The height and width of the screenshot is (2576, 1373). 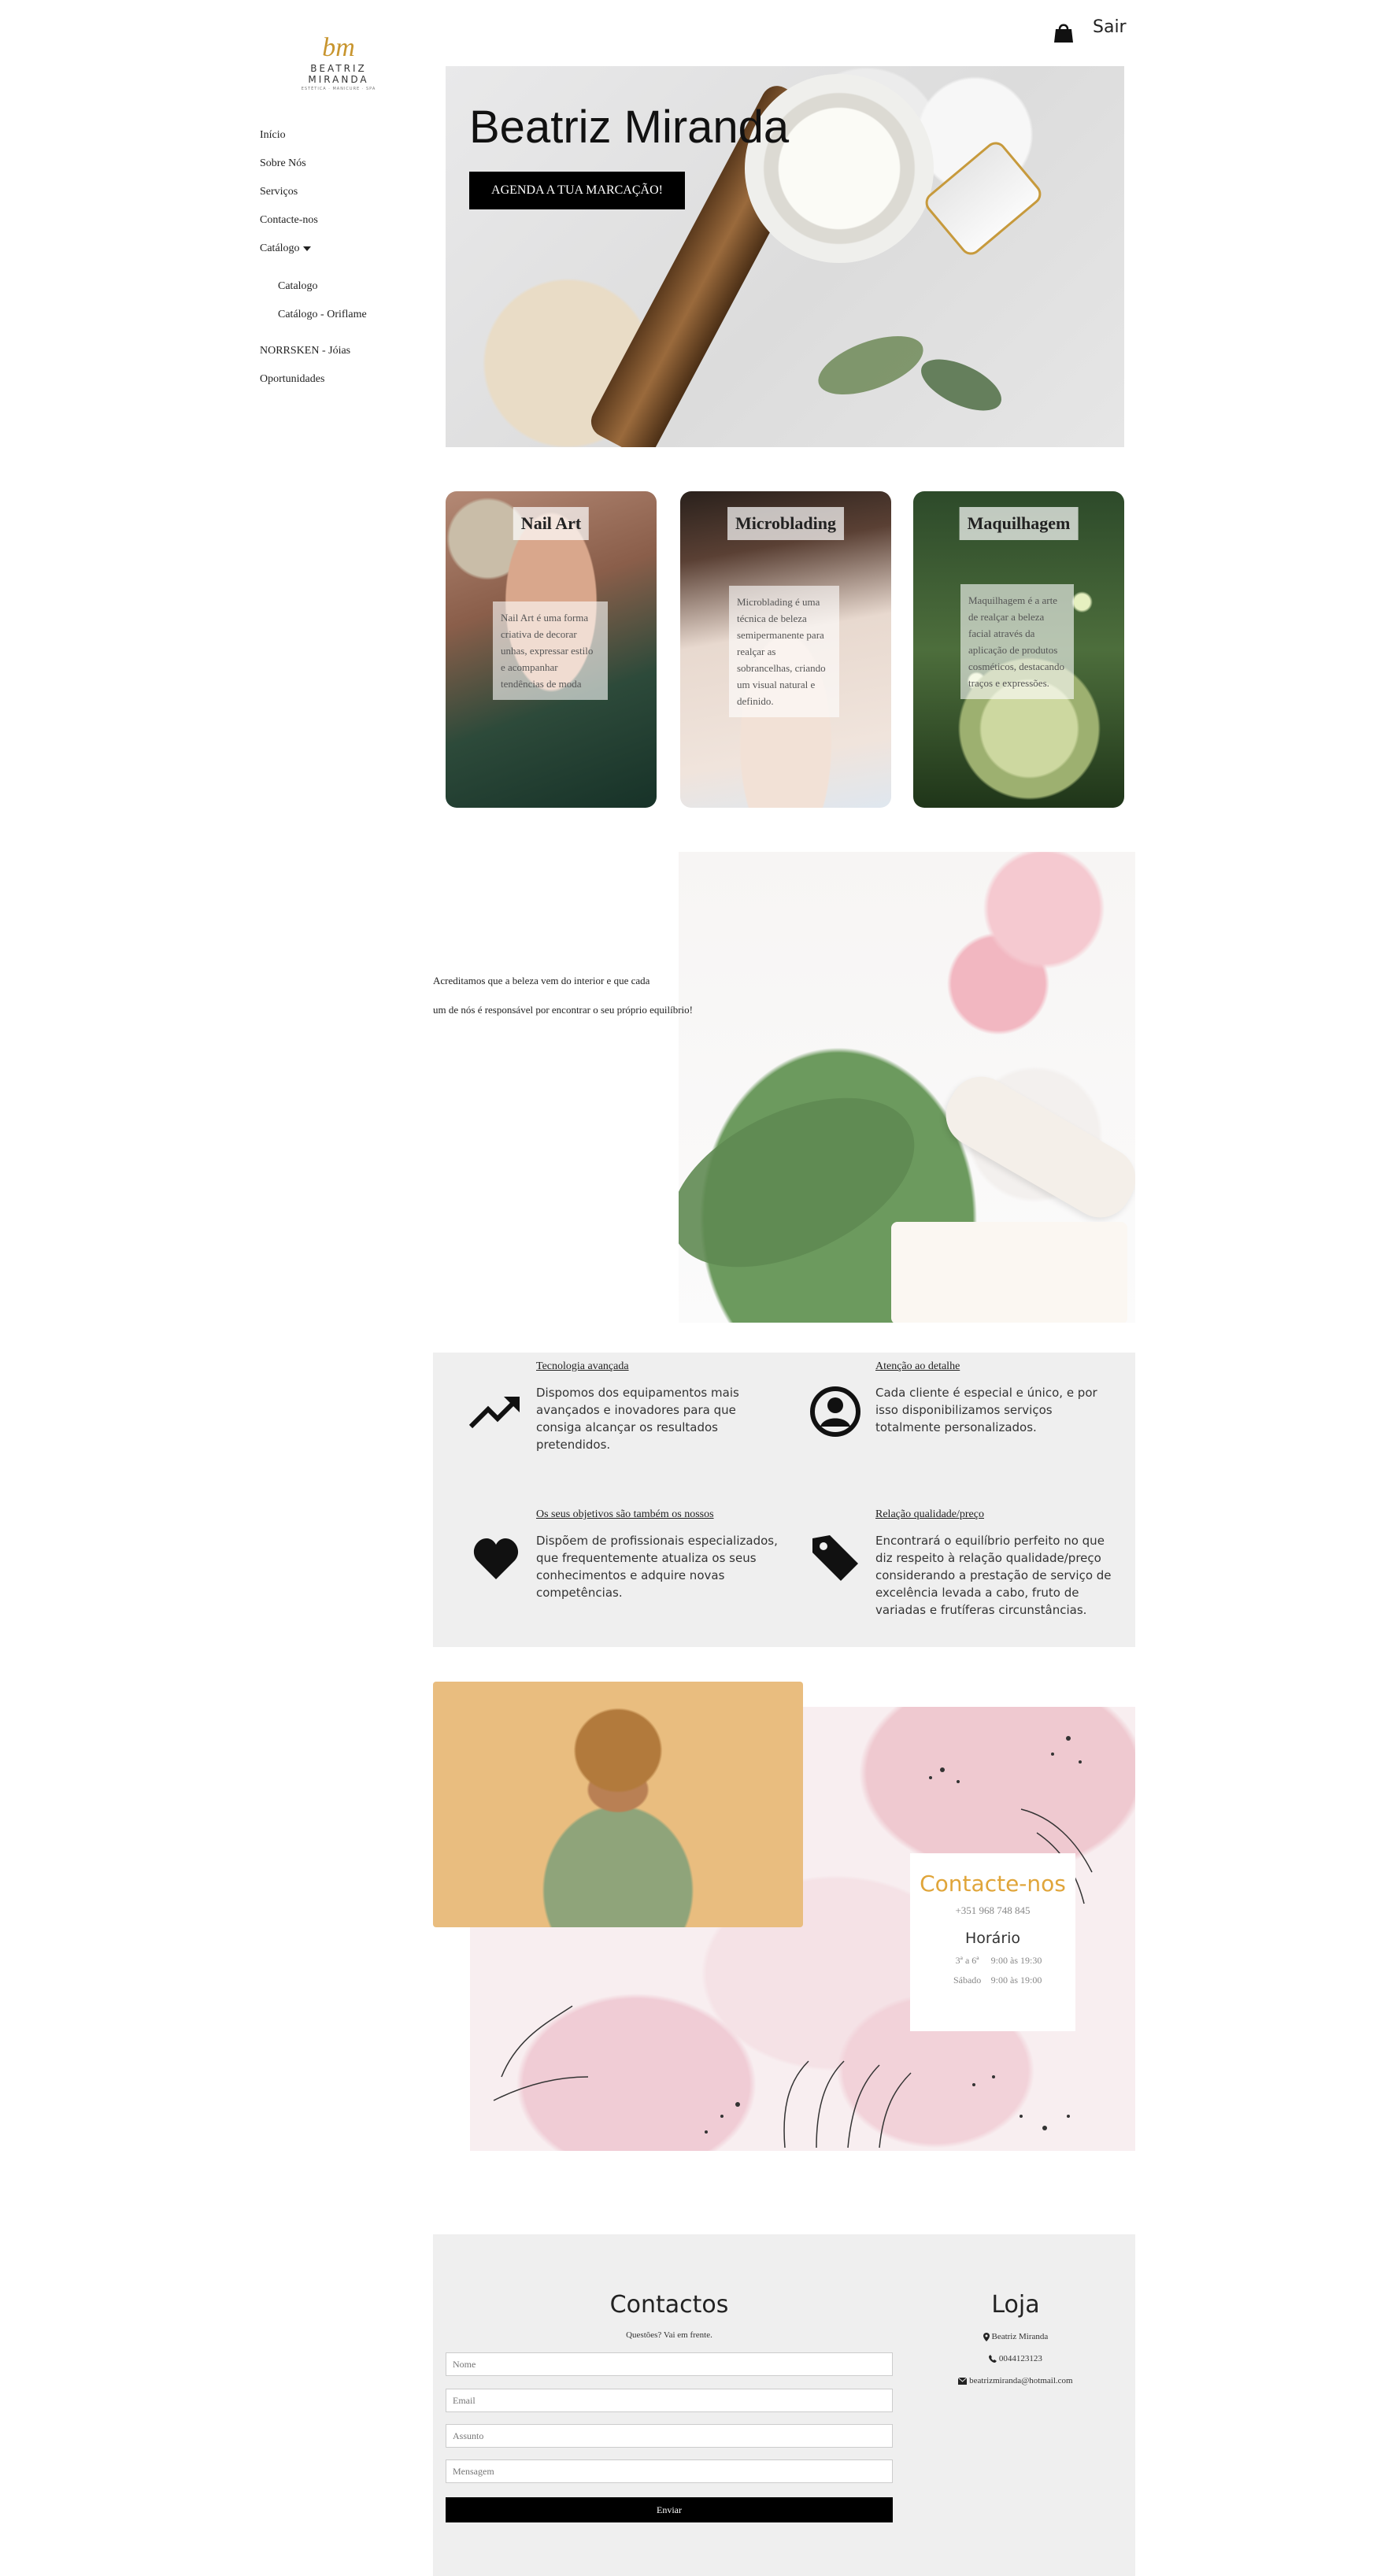 I want to click on message-field, so click(x=669, y=2471).